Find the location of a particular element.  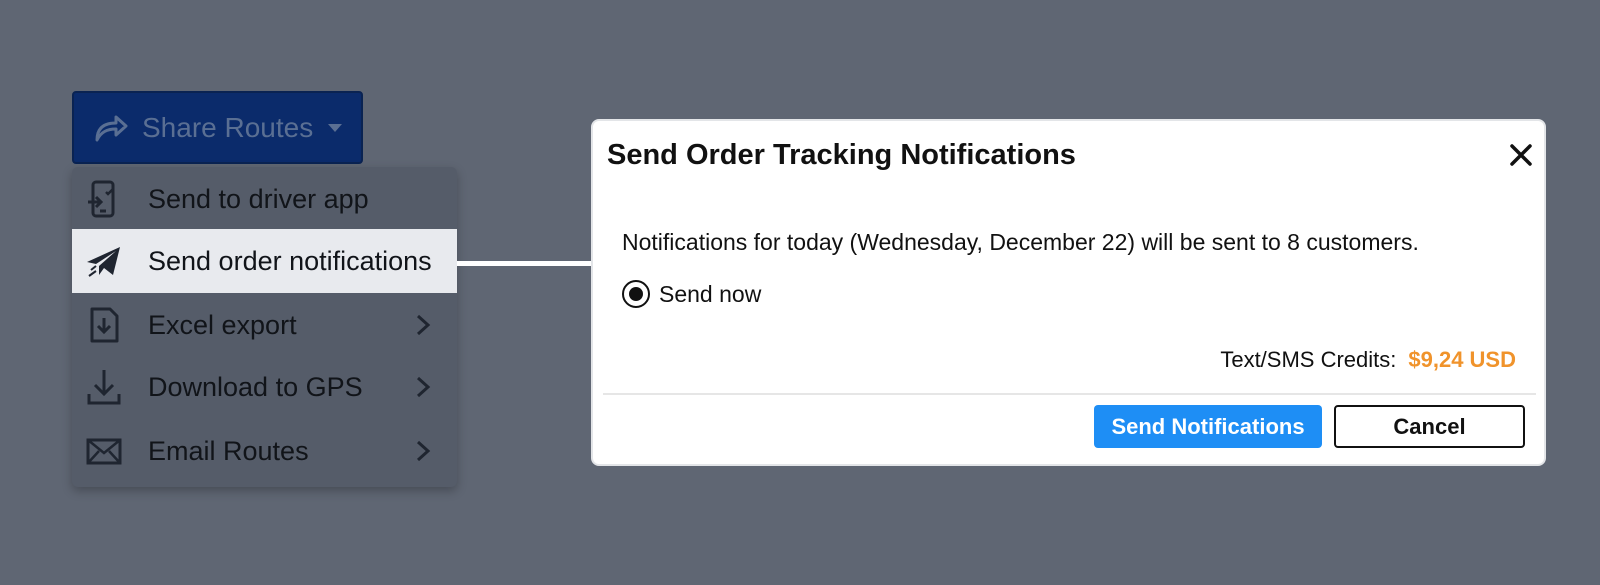

sms-credits: Text/SMS Credits: $9,24 USD is located at coordinates (1368, 360).